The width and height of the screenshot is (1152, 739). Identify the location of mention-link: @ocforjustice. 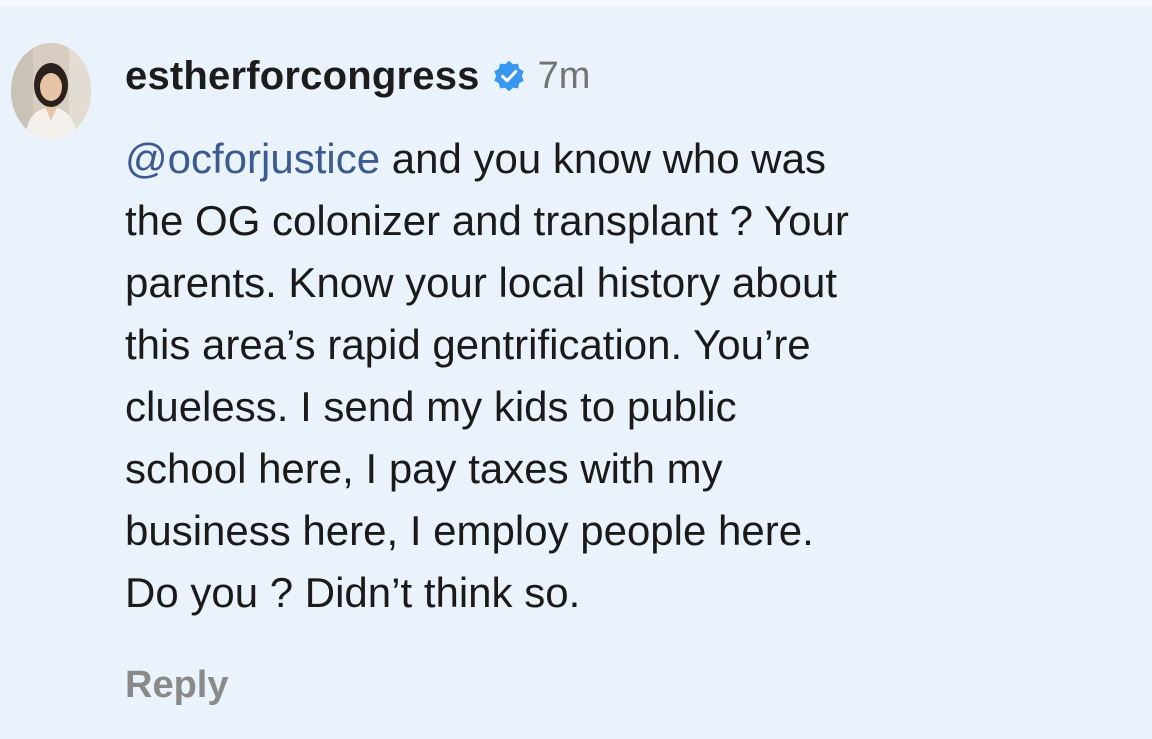
(252, 158).